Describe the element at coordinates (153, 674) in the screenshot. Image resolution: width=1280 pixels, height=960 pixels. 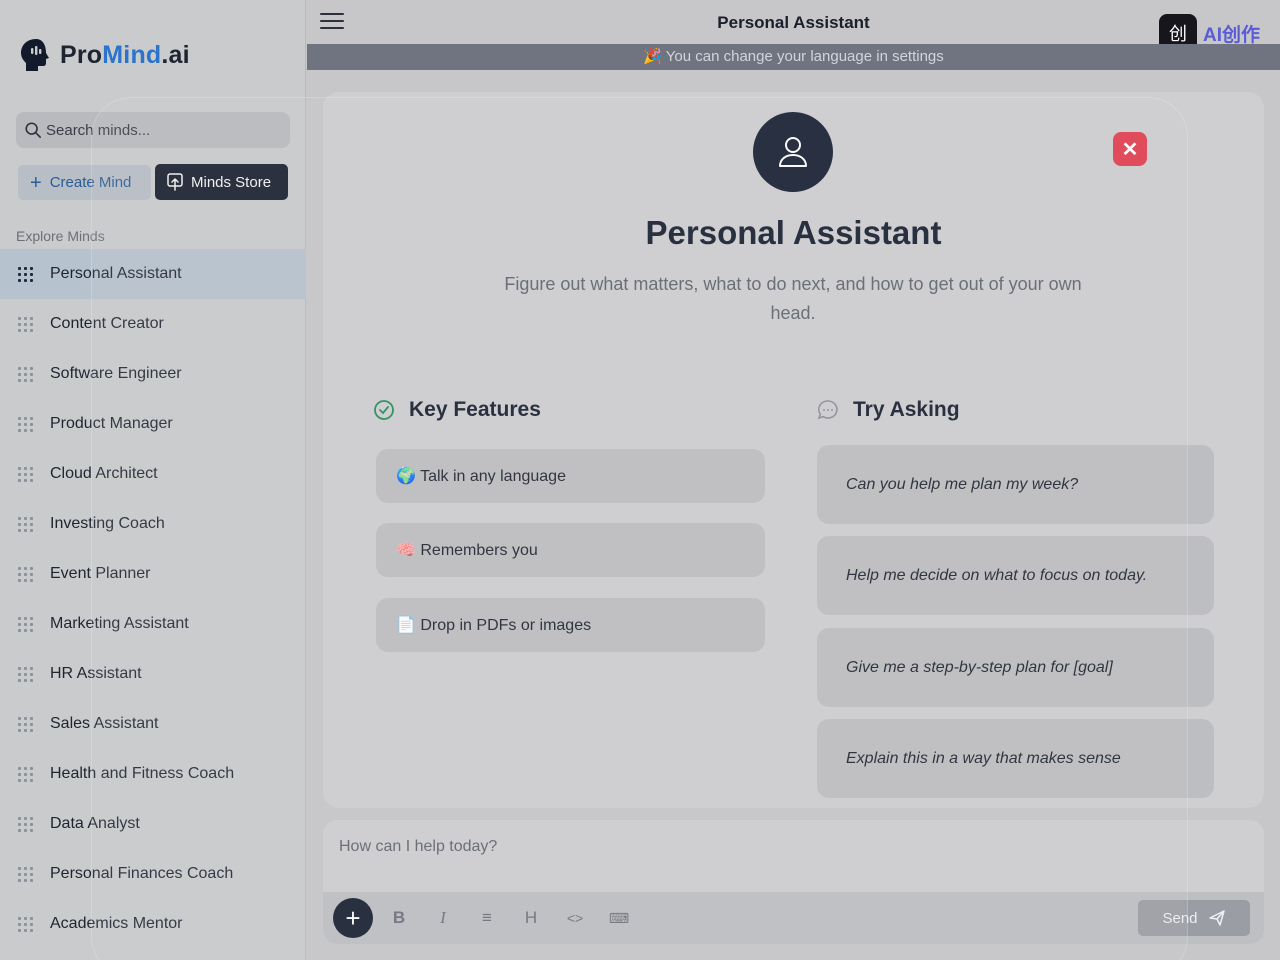
I see `sidebar-item-hr-assistant: HR Assistant` at that location.